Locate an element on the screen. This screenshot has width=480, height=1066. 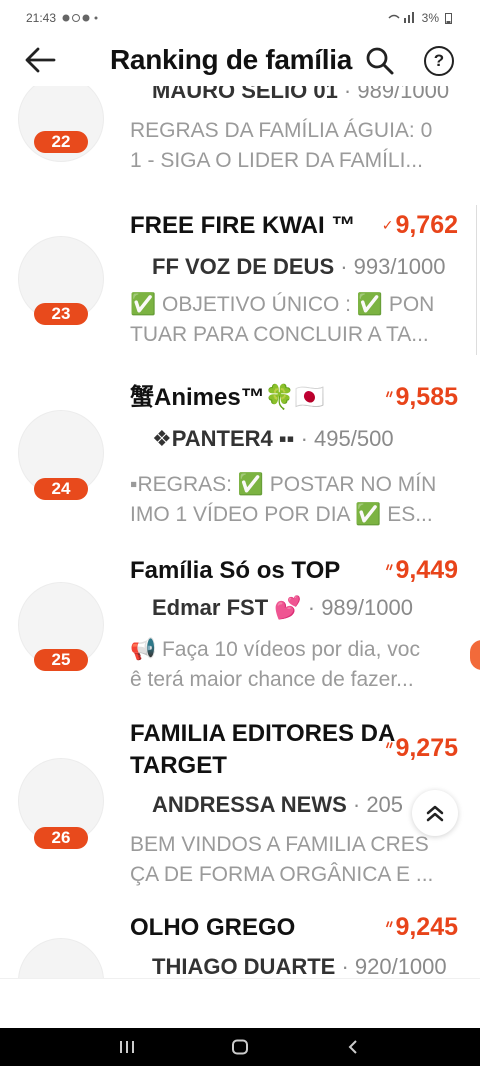
back-button is located at coordinates (40, 60).